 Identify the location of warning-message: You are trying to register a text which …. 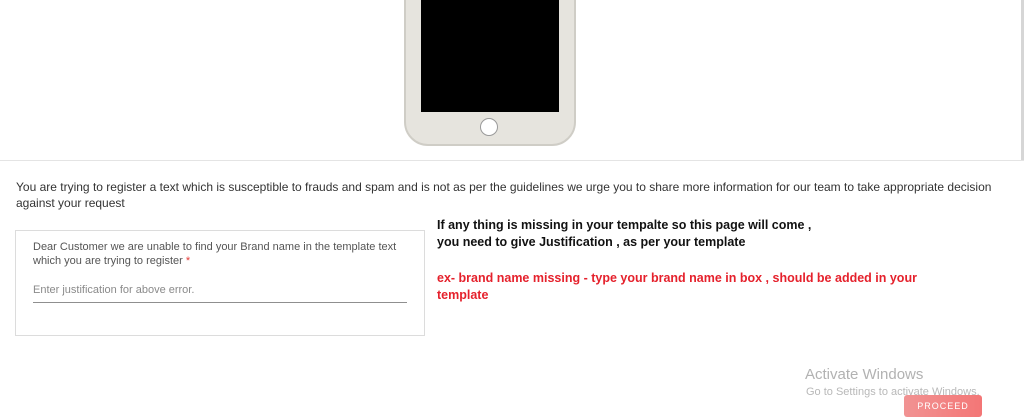
(504, 195).